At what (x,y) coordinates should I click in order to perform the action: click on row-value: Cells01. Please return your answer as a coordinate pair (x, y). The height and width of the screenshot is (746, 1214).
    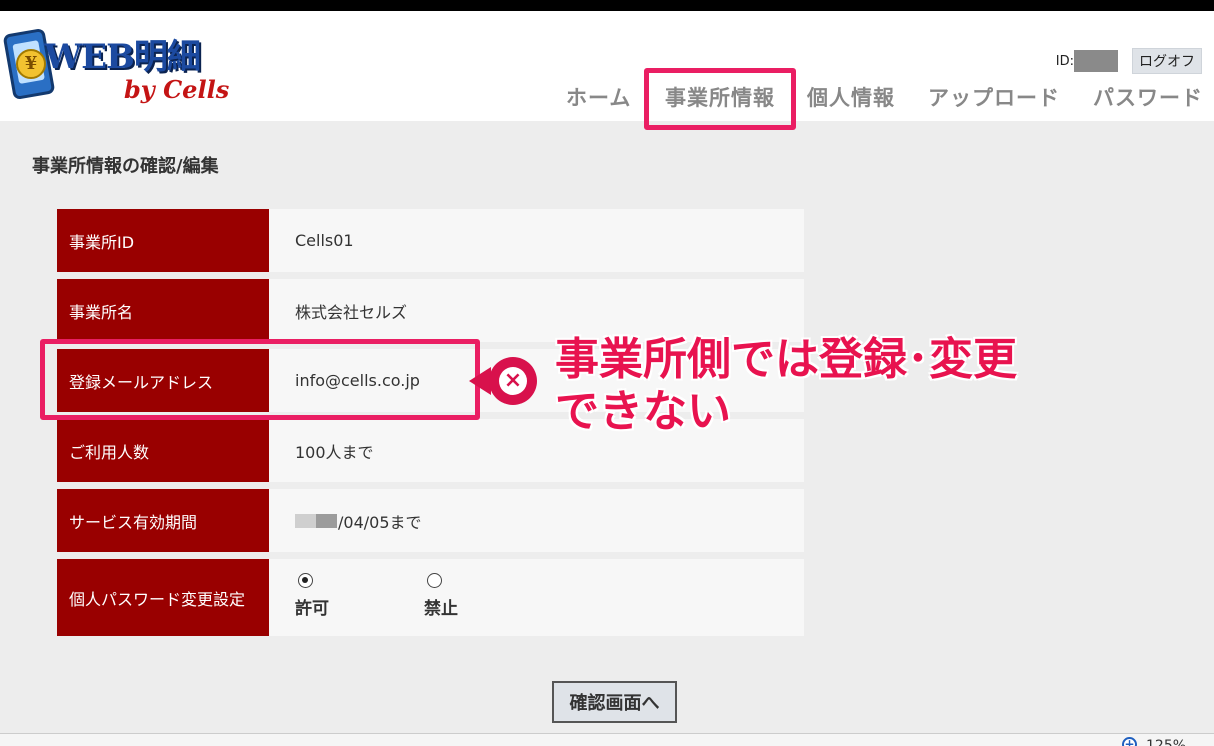
    Looking at the image, I should click on (536, 240).